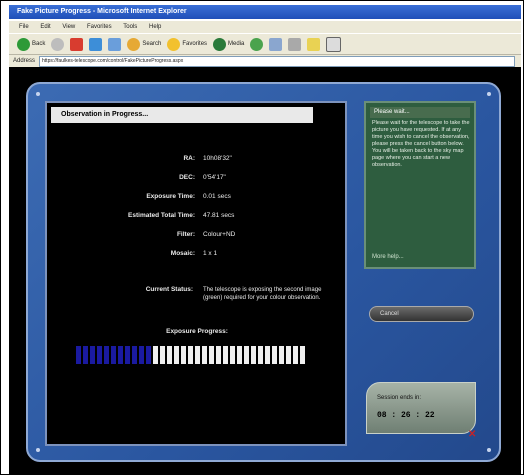  I want to click on stop-icon, so click(77, 44).